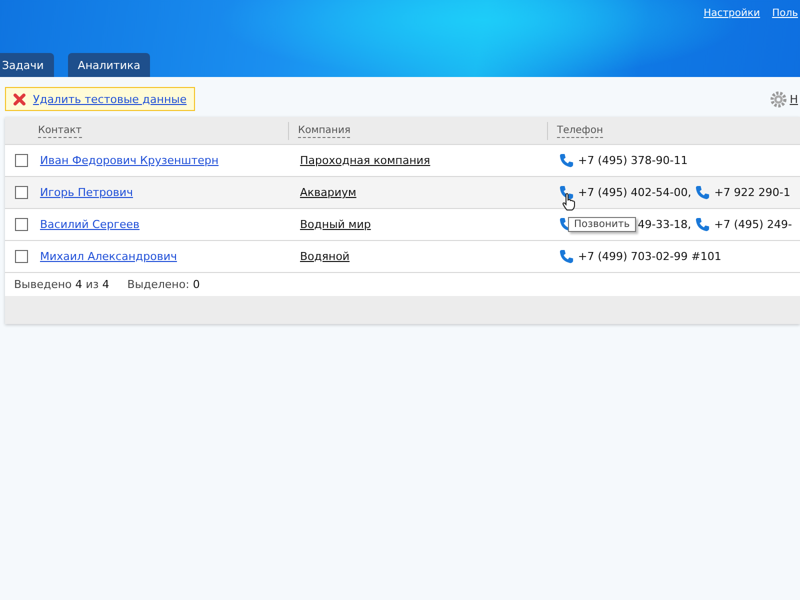 The width and height of the screenshot is (800, 600). Describe the element at coordinates (328, 192) in the screenshot. I see `company-link: Аквариум` at that location.